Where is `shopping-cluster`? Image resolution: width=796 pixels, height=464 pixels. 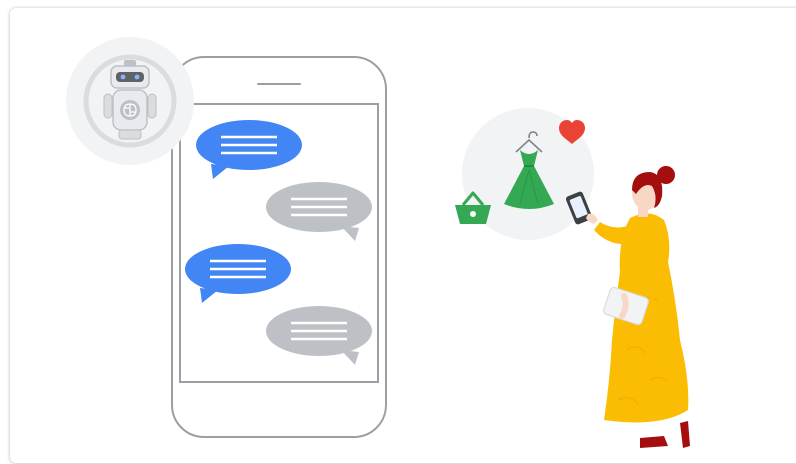
shopping-cluster is located at coordinates (524, 174).